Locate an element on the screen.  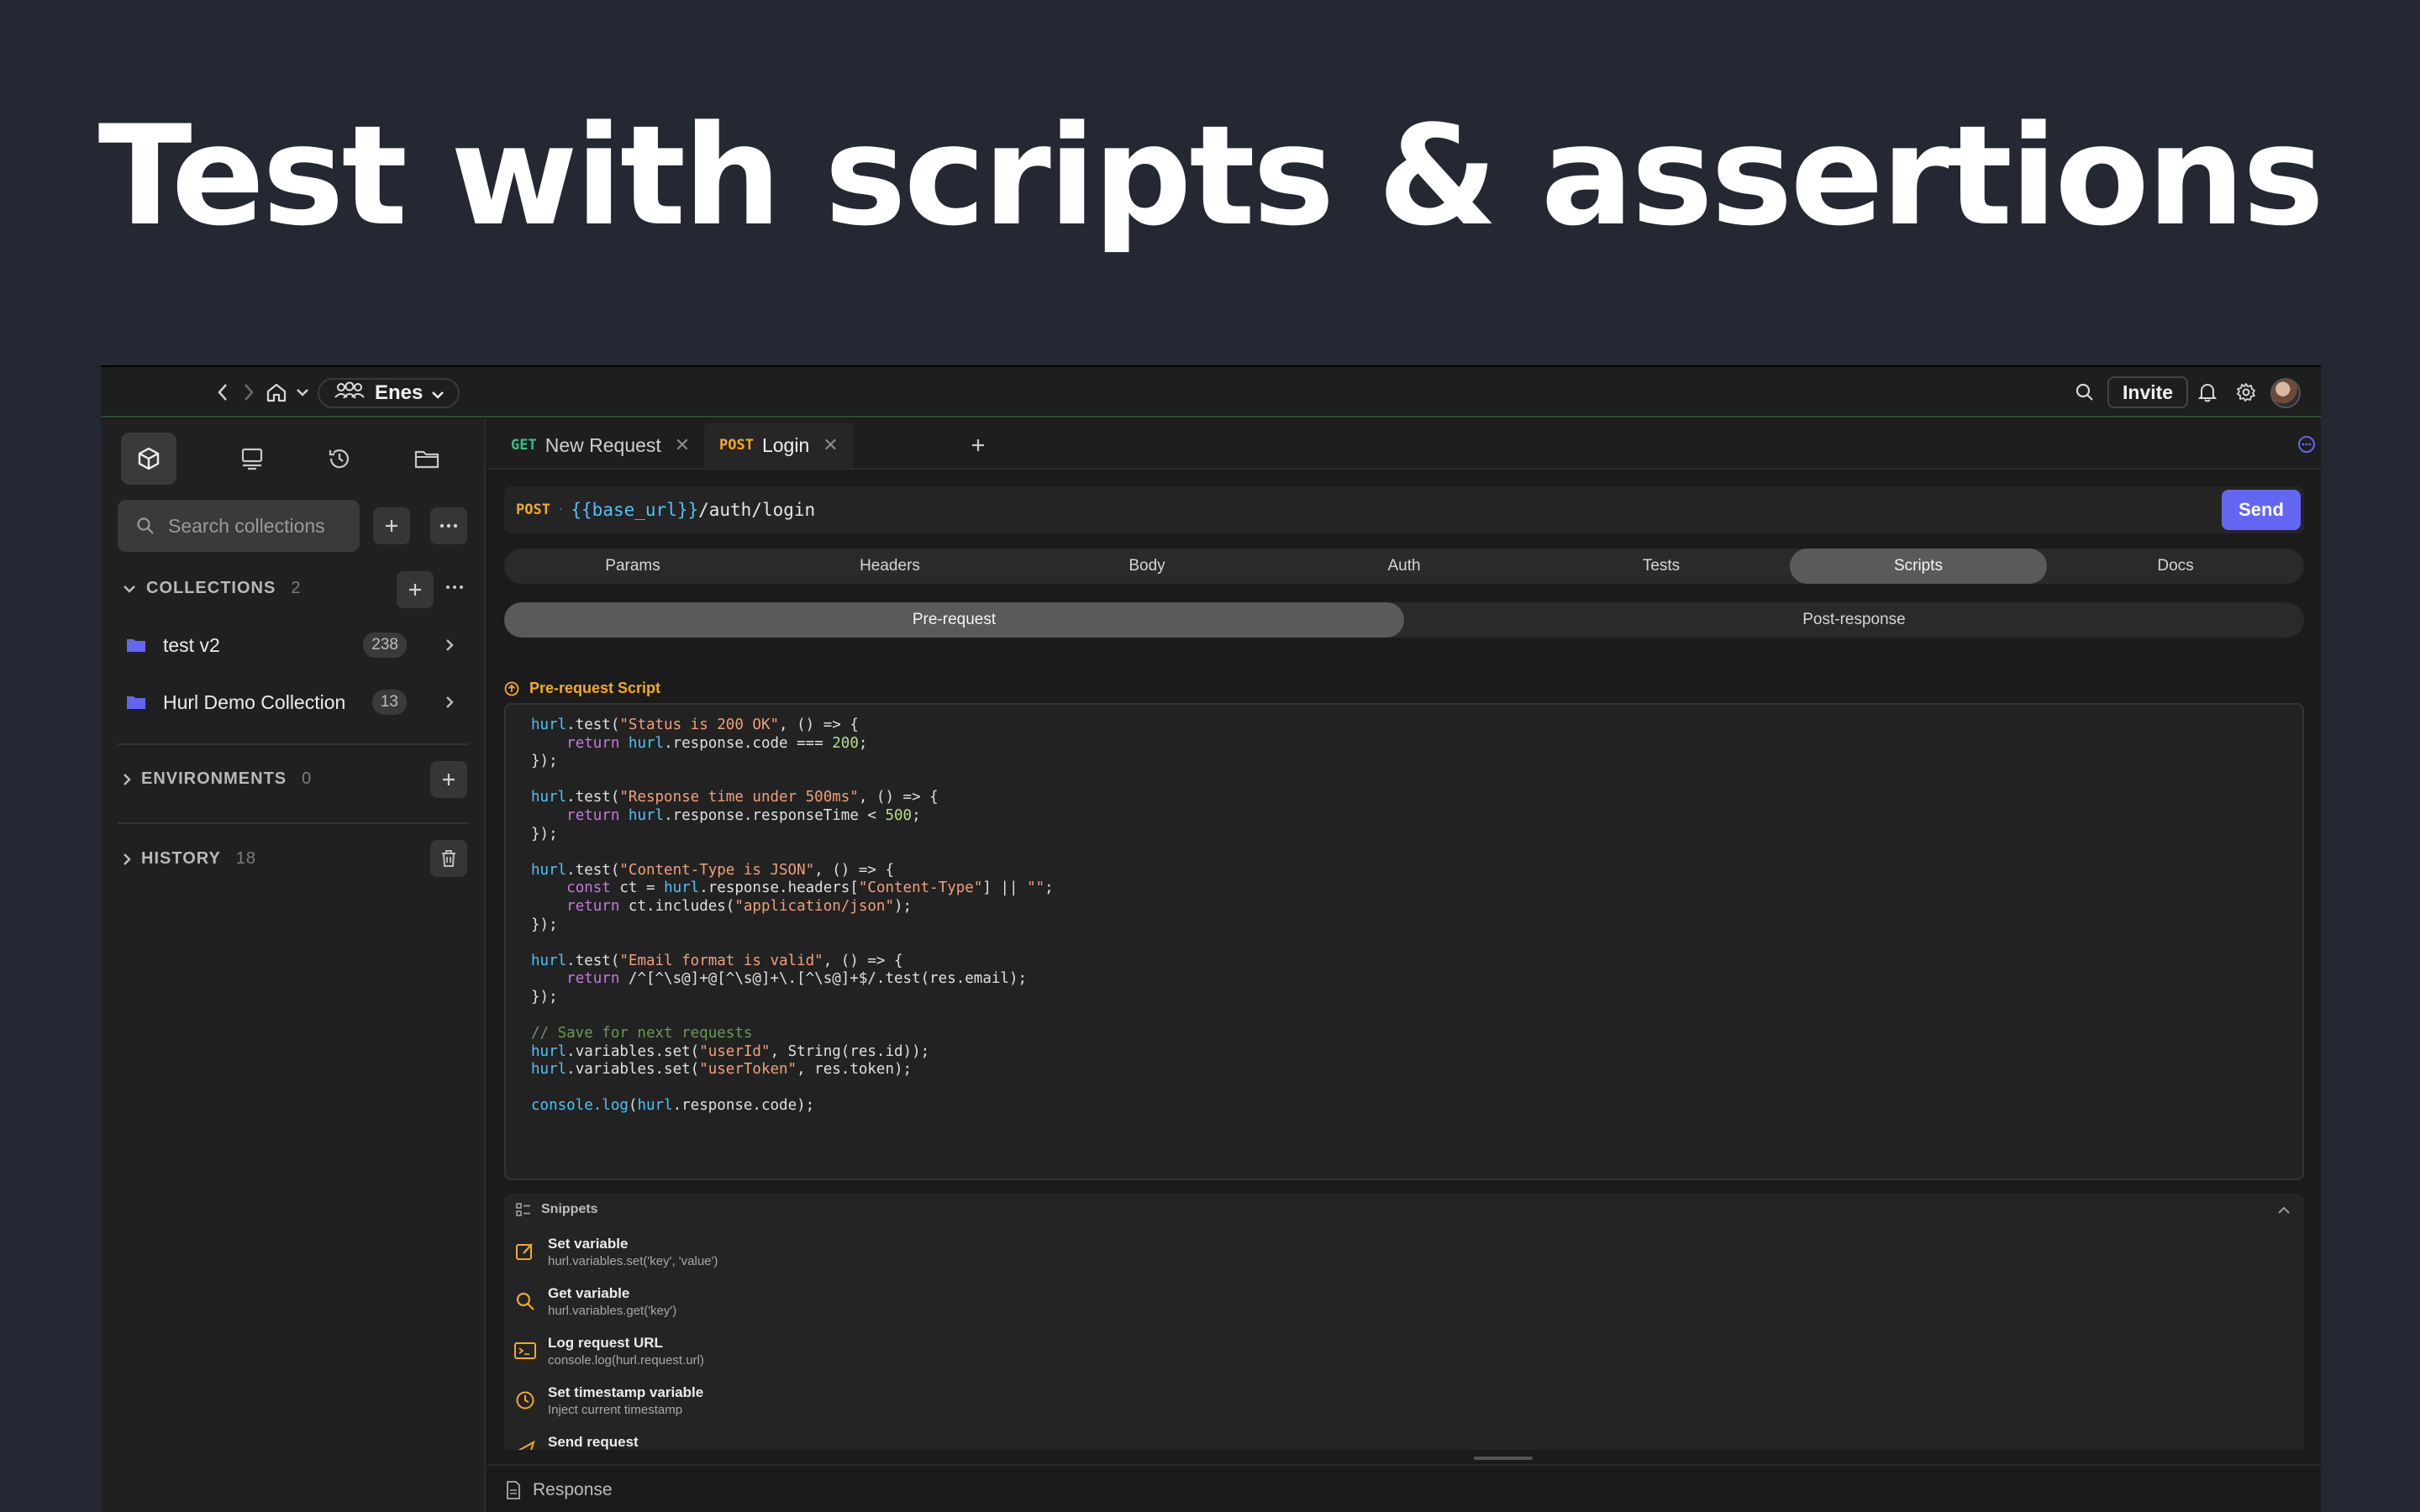
tab-scripts: Scripts is located at coordinates (1919, 566).